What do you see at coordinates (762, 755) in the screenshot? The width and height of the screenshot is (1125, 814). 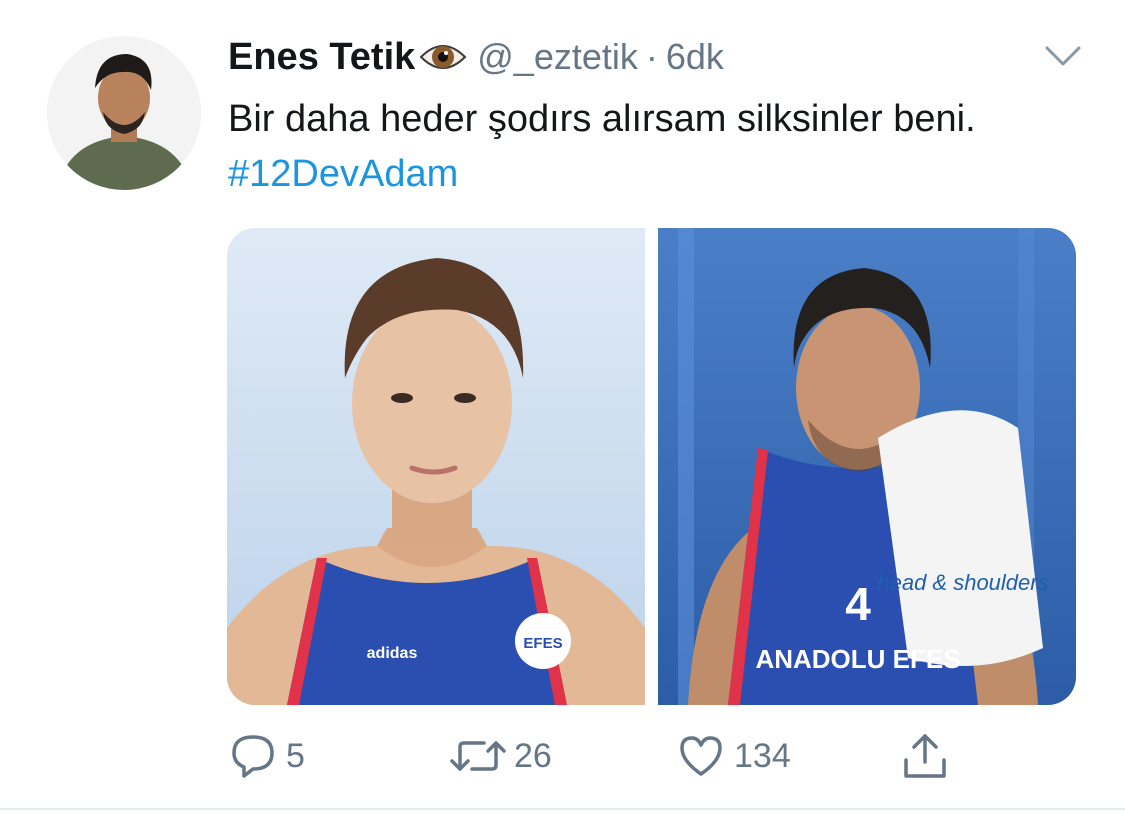 I see `like-count: 134` at bounding box center [762, 755].